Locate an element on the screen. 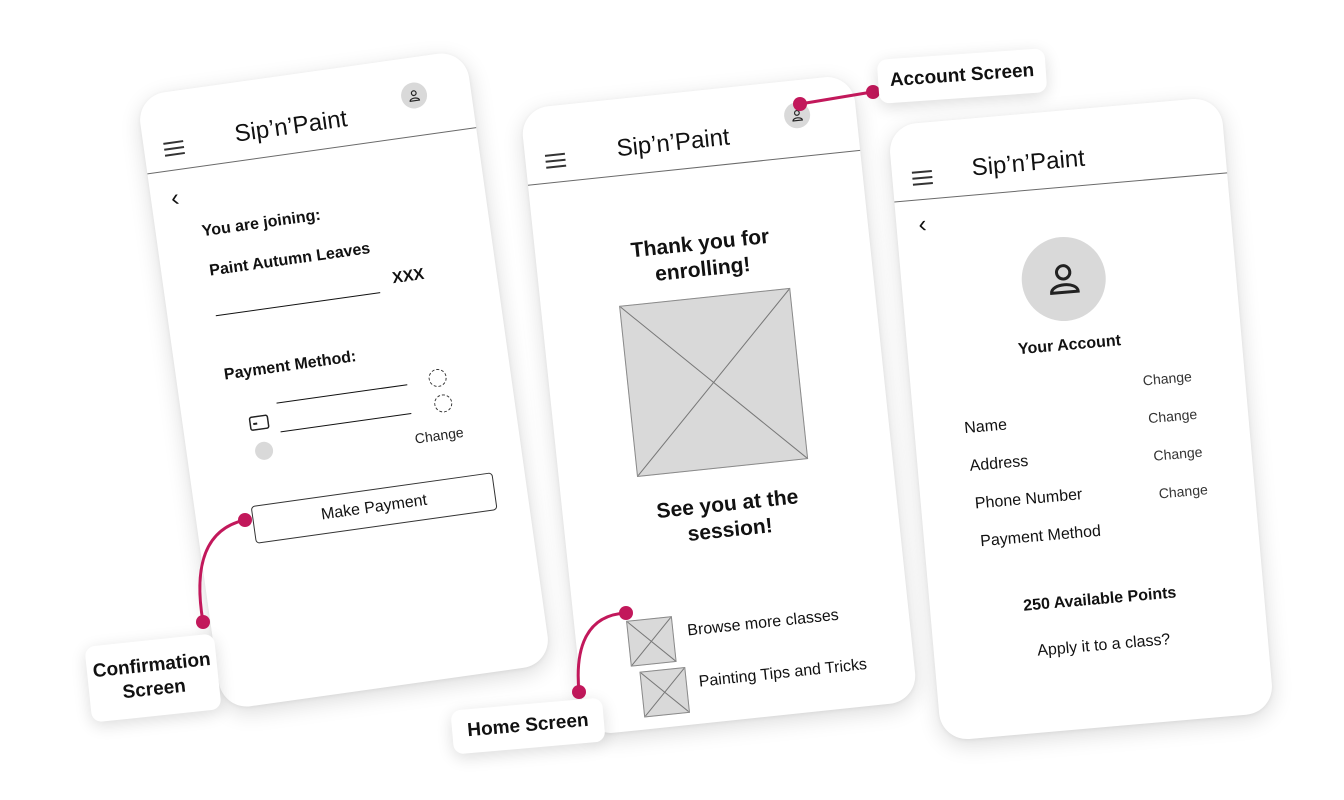 The width and height of the screenshot is (1344, 800). see-you-heading: See you at the session! is located at coordinates (727, 516).